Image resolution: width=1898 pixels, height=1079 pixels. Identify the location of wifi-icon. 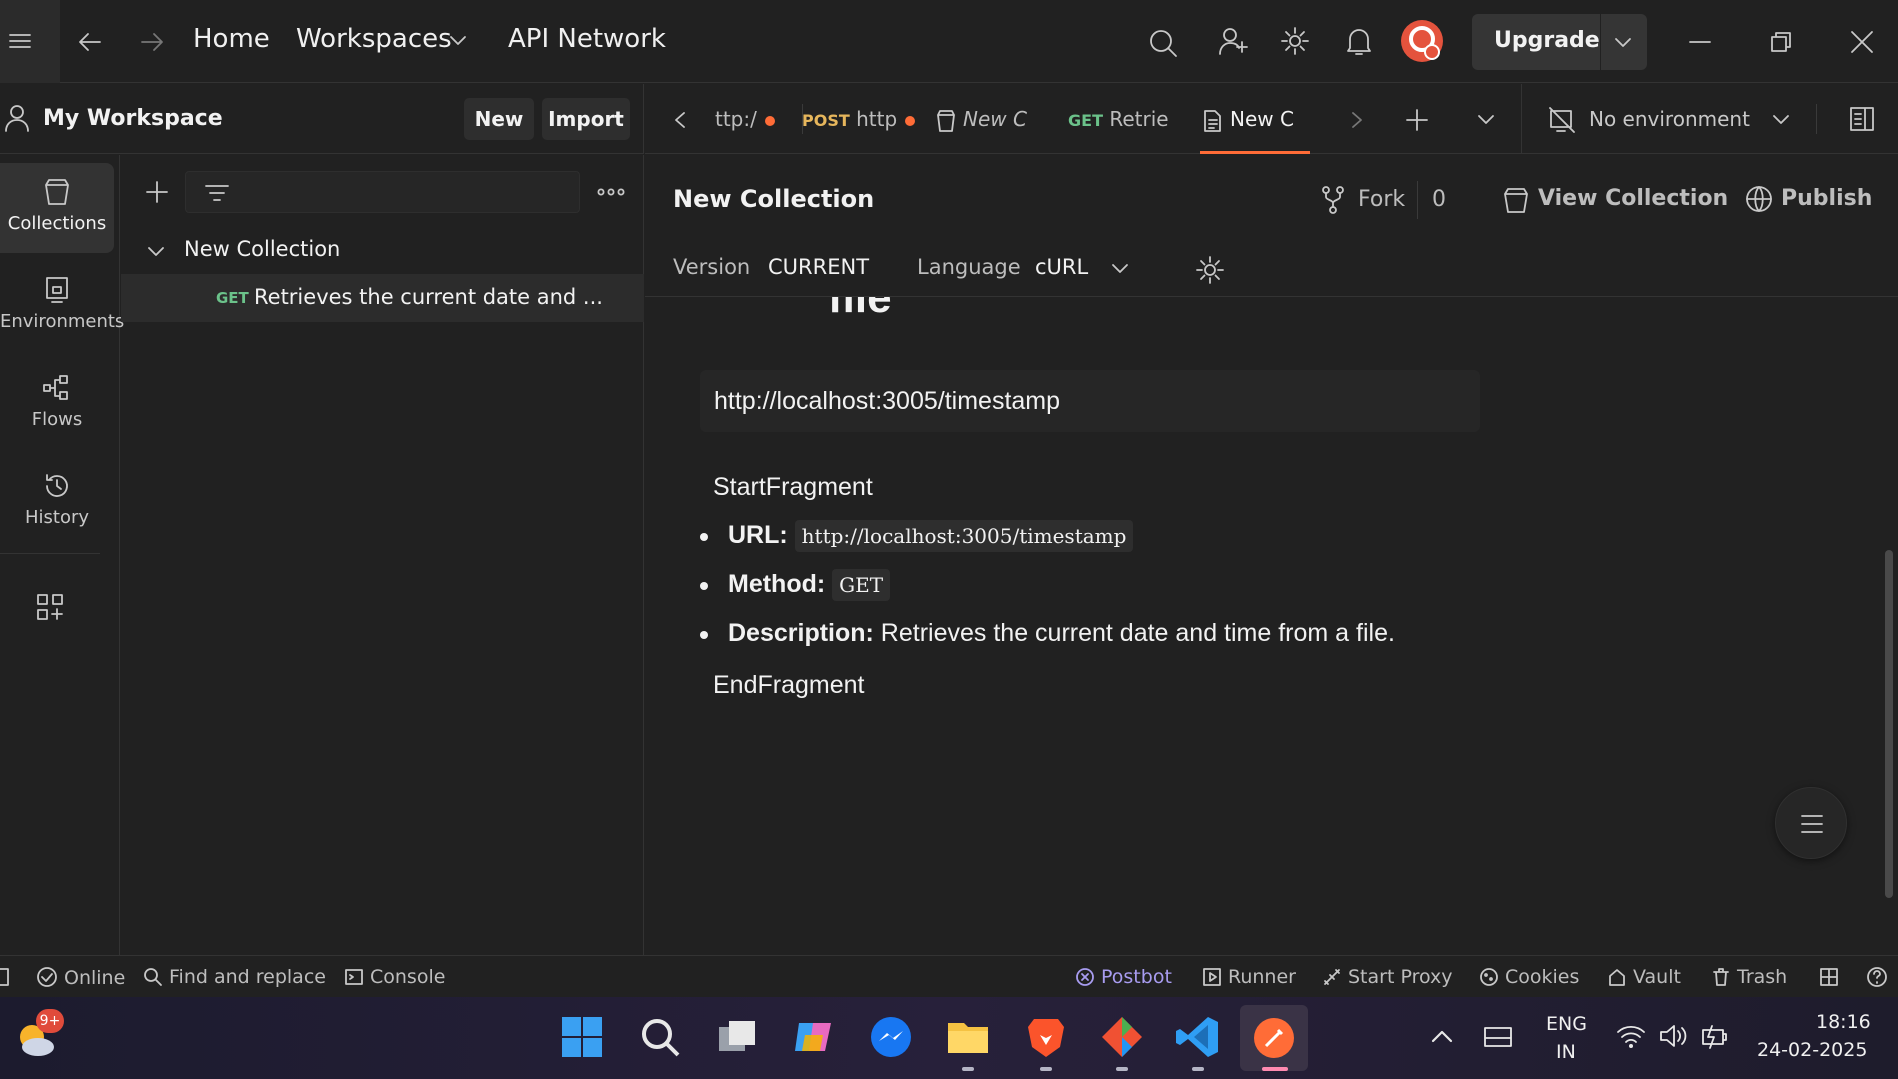
(1631, 1036).